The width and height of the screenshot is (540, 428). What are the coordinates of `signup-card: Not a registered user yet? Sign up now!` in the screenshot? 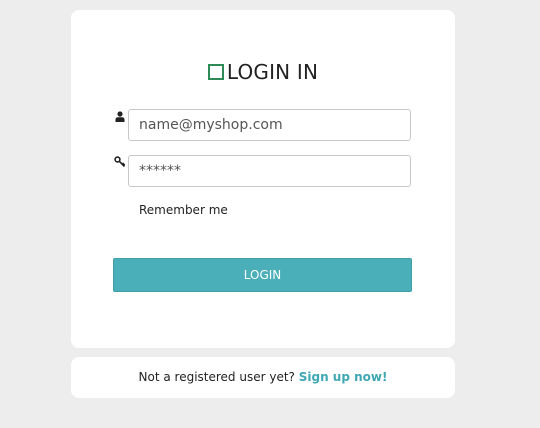 It's located at (263, 377).